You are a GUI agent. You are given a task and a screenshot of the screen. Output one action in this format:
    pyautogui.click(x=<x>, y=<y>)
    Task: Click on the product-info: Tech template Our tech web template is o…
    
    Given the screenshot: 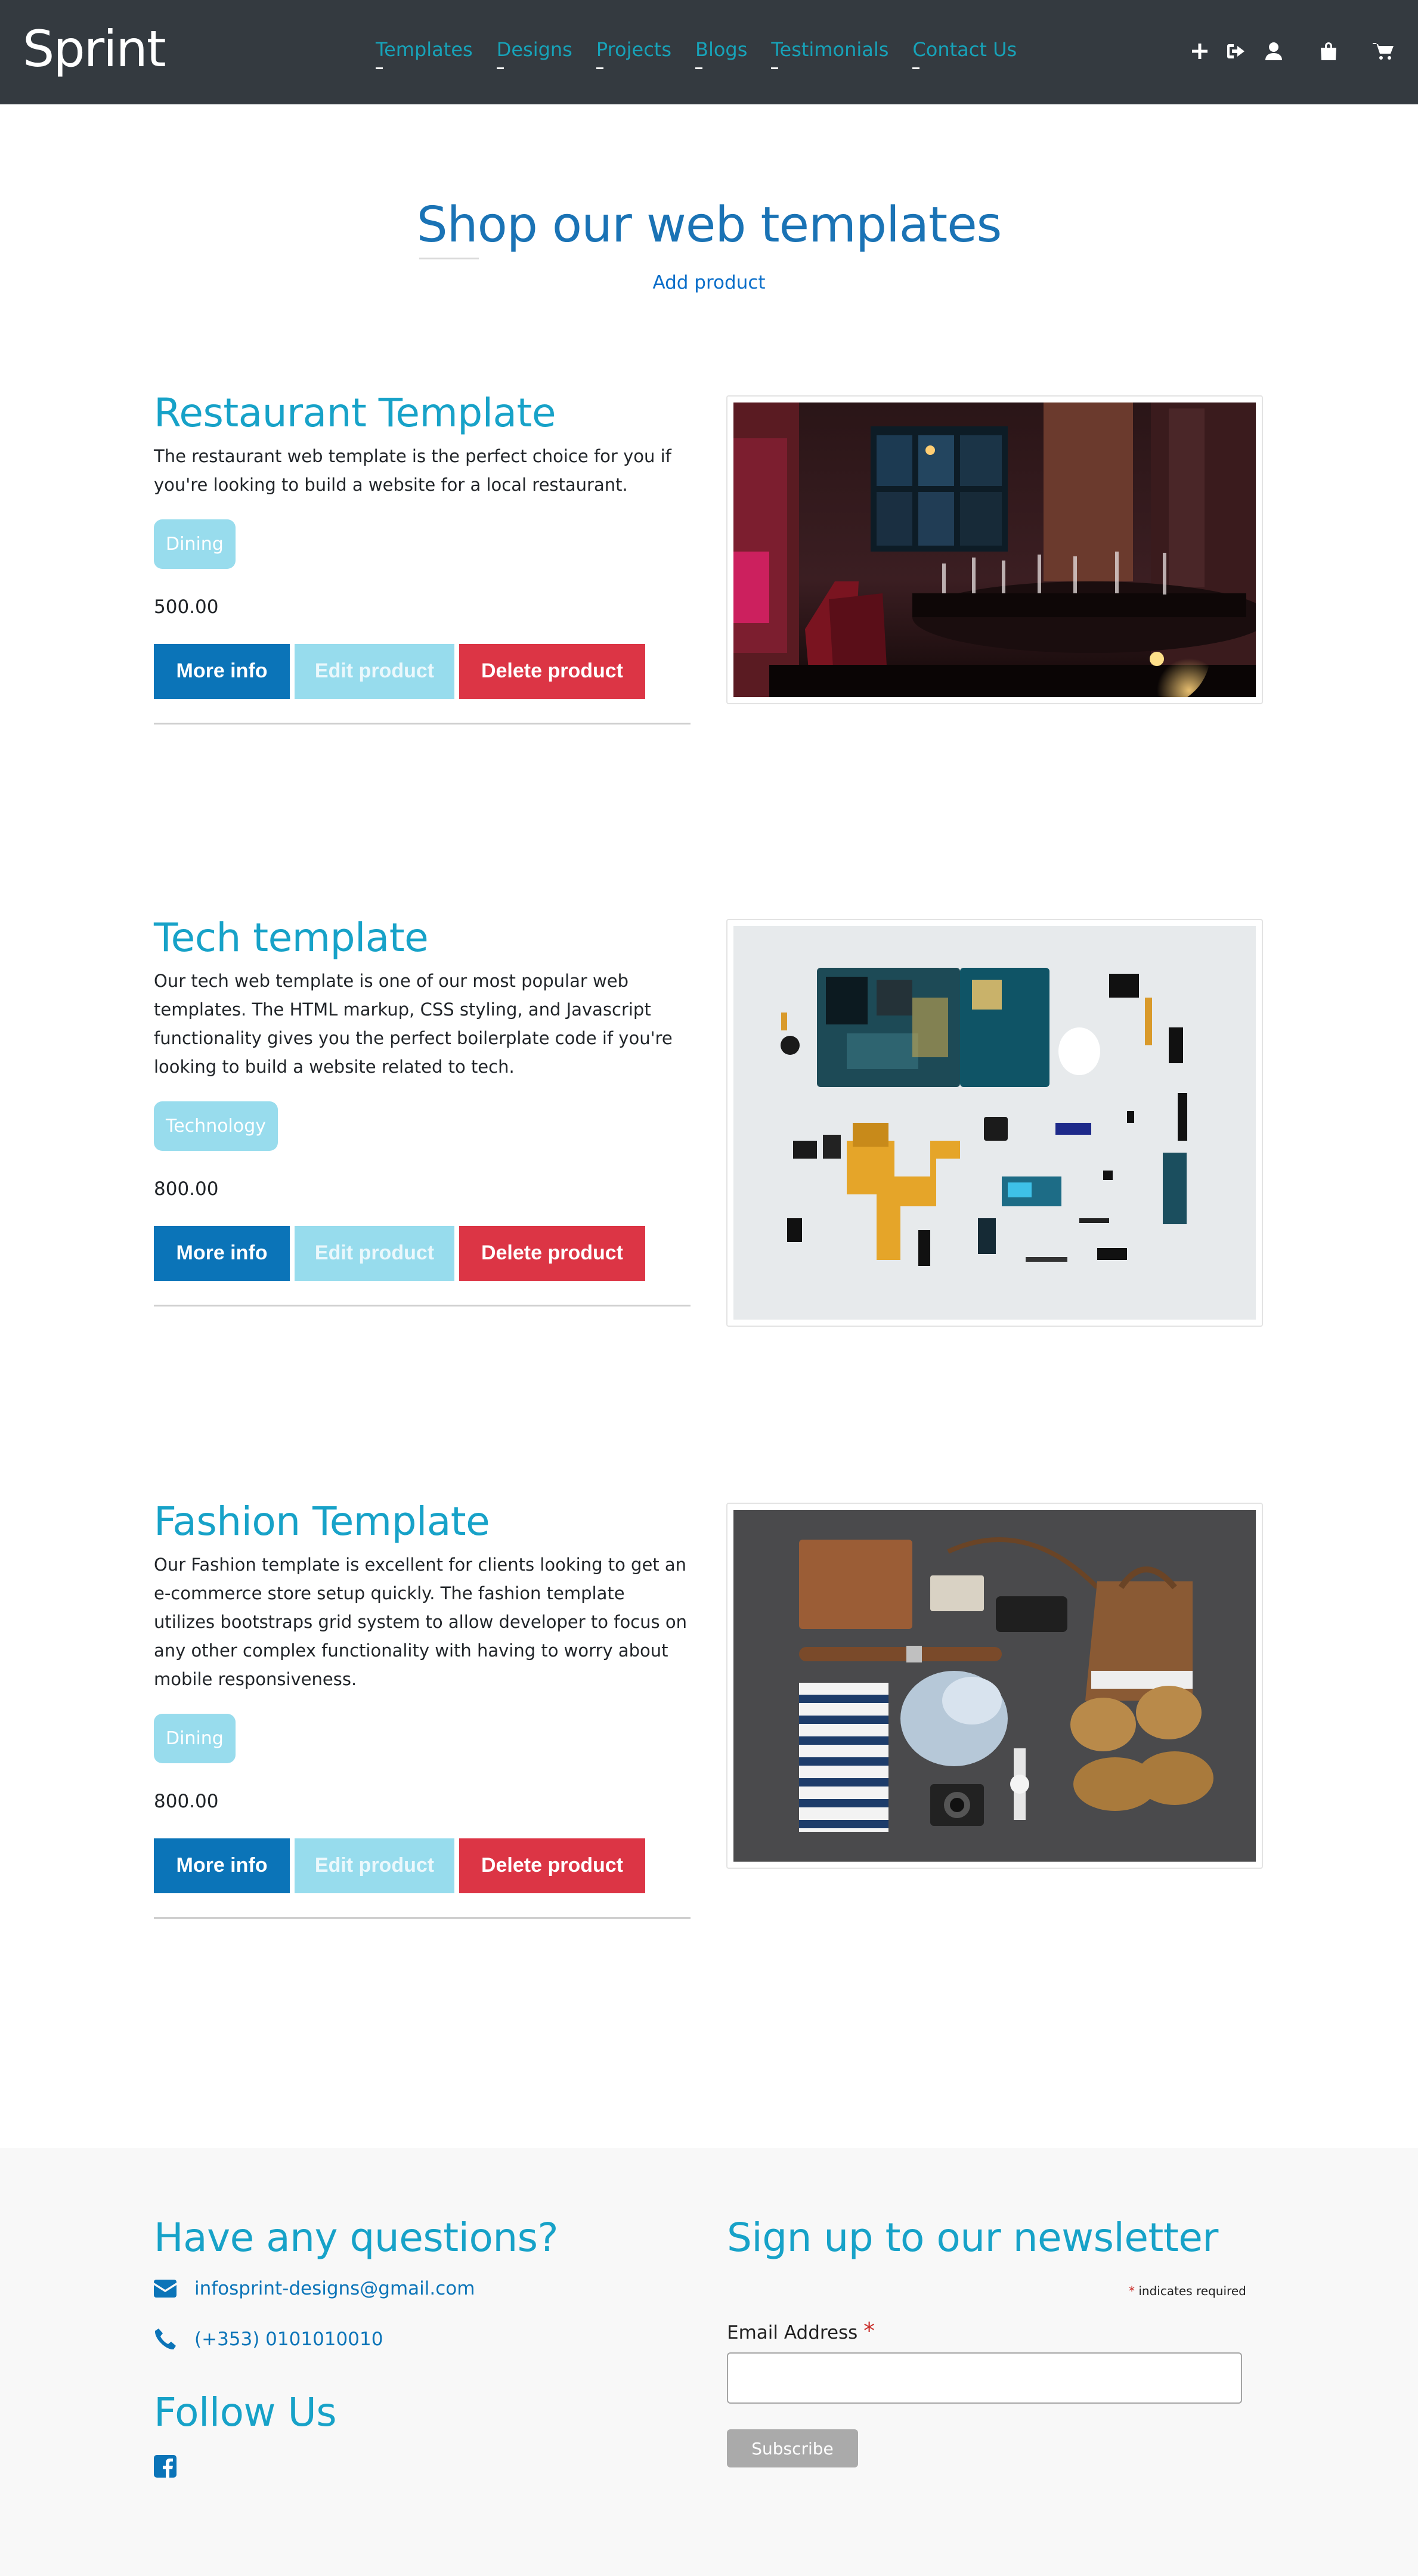 What is the action you would take?
    pyautogui.click(x=423, y=1110)
    